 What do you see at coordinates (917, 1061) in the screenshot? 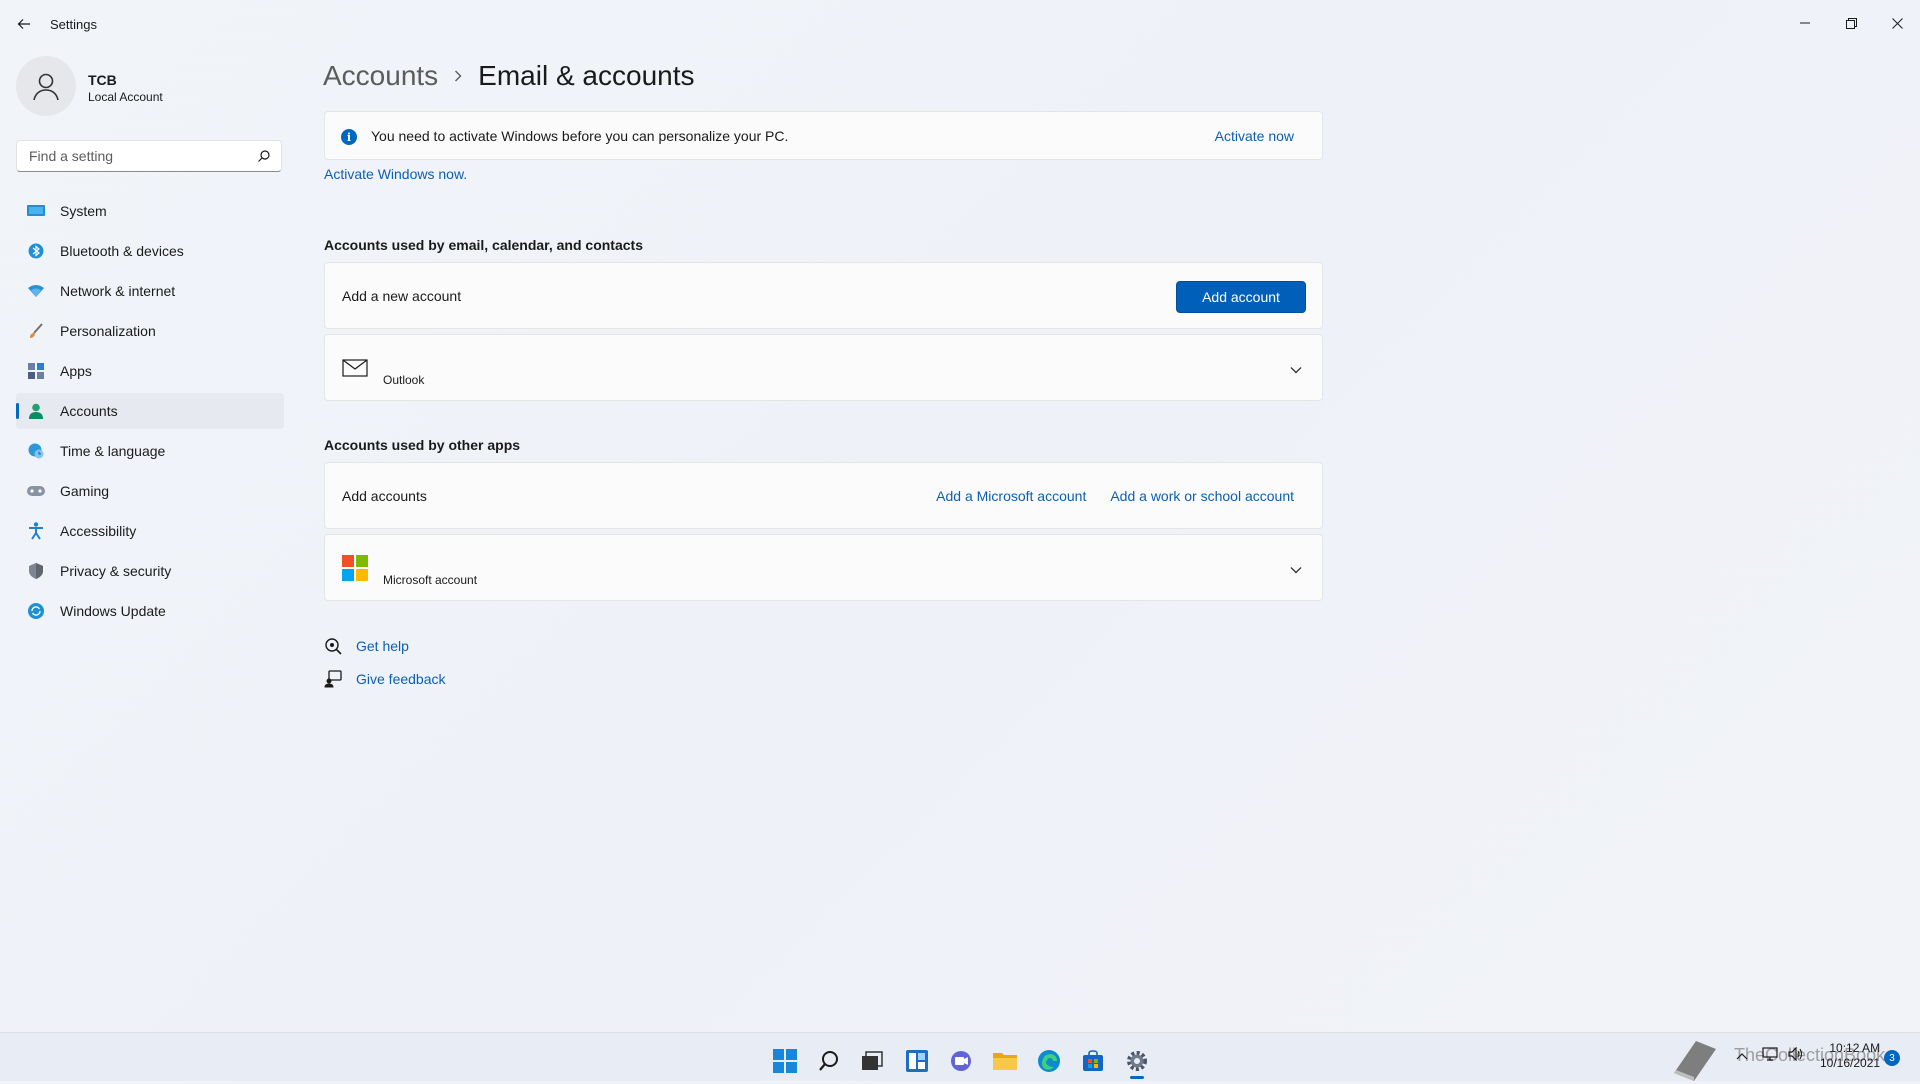
I see `widgets-button` at bounding box center [917, 1061].